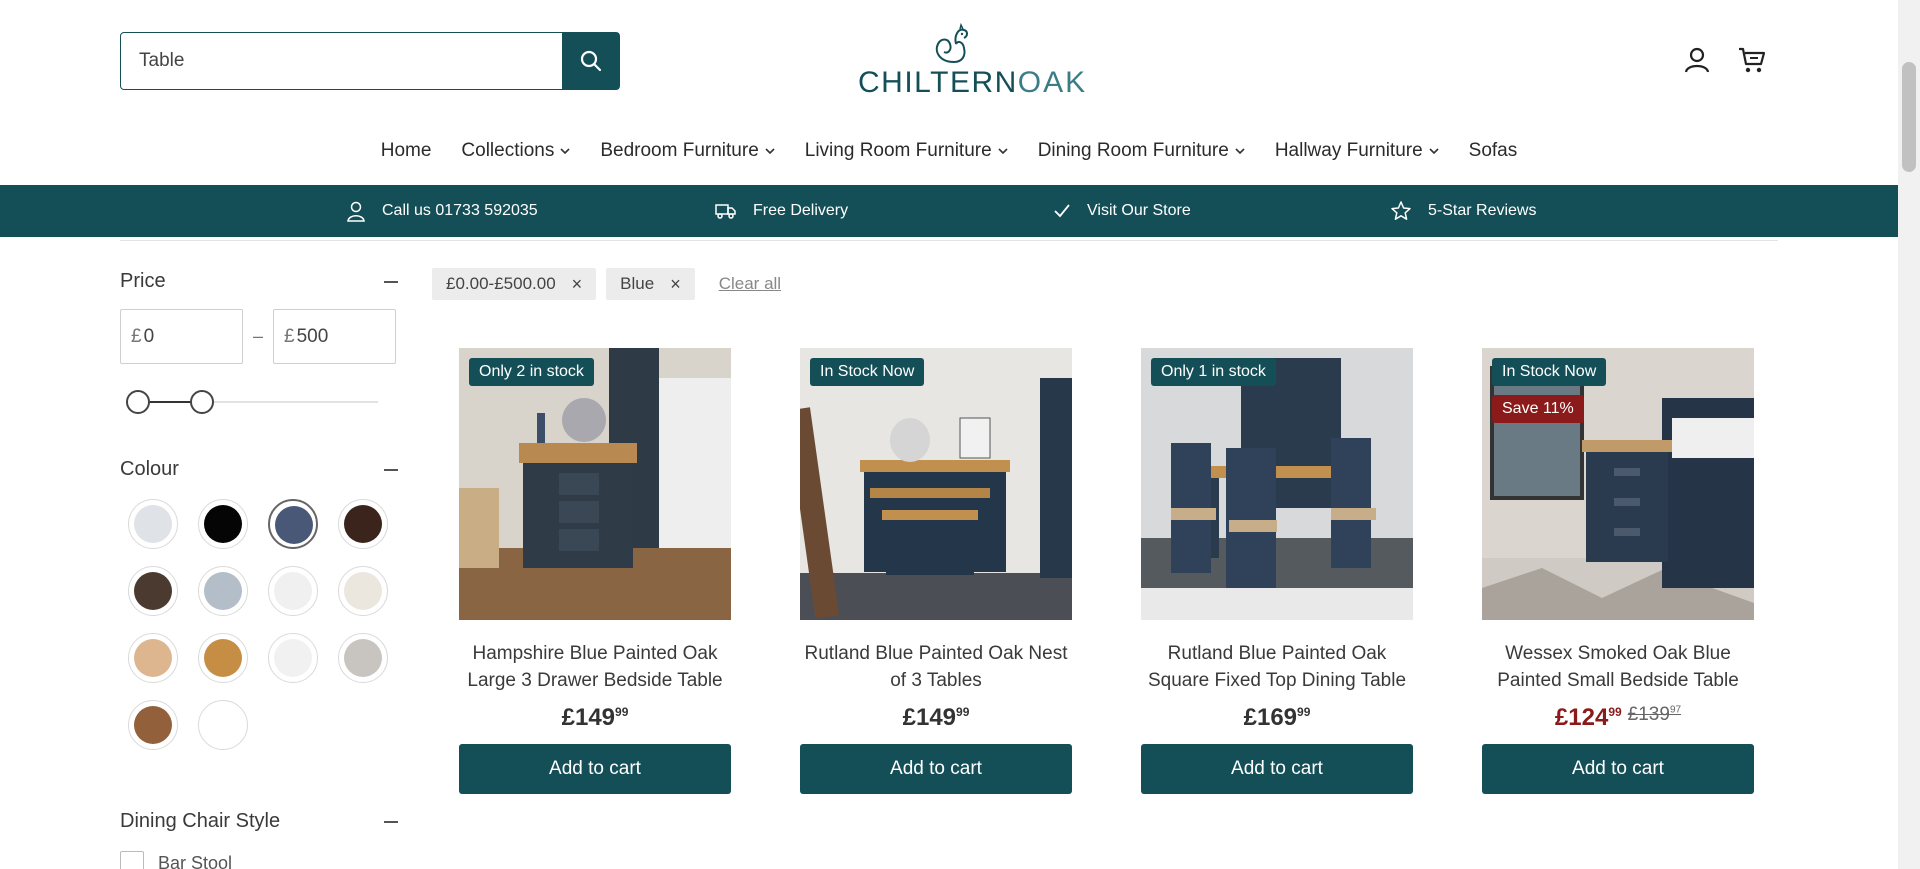 Image resolution: width=1920 pixels, height=869 pixels. Describe the element at coordinates (1141, 151) in the screenshot. I see `nav-dining-room-furniture: Dining Room Furniture` at that location.